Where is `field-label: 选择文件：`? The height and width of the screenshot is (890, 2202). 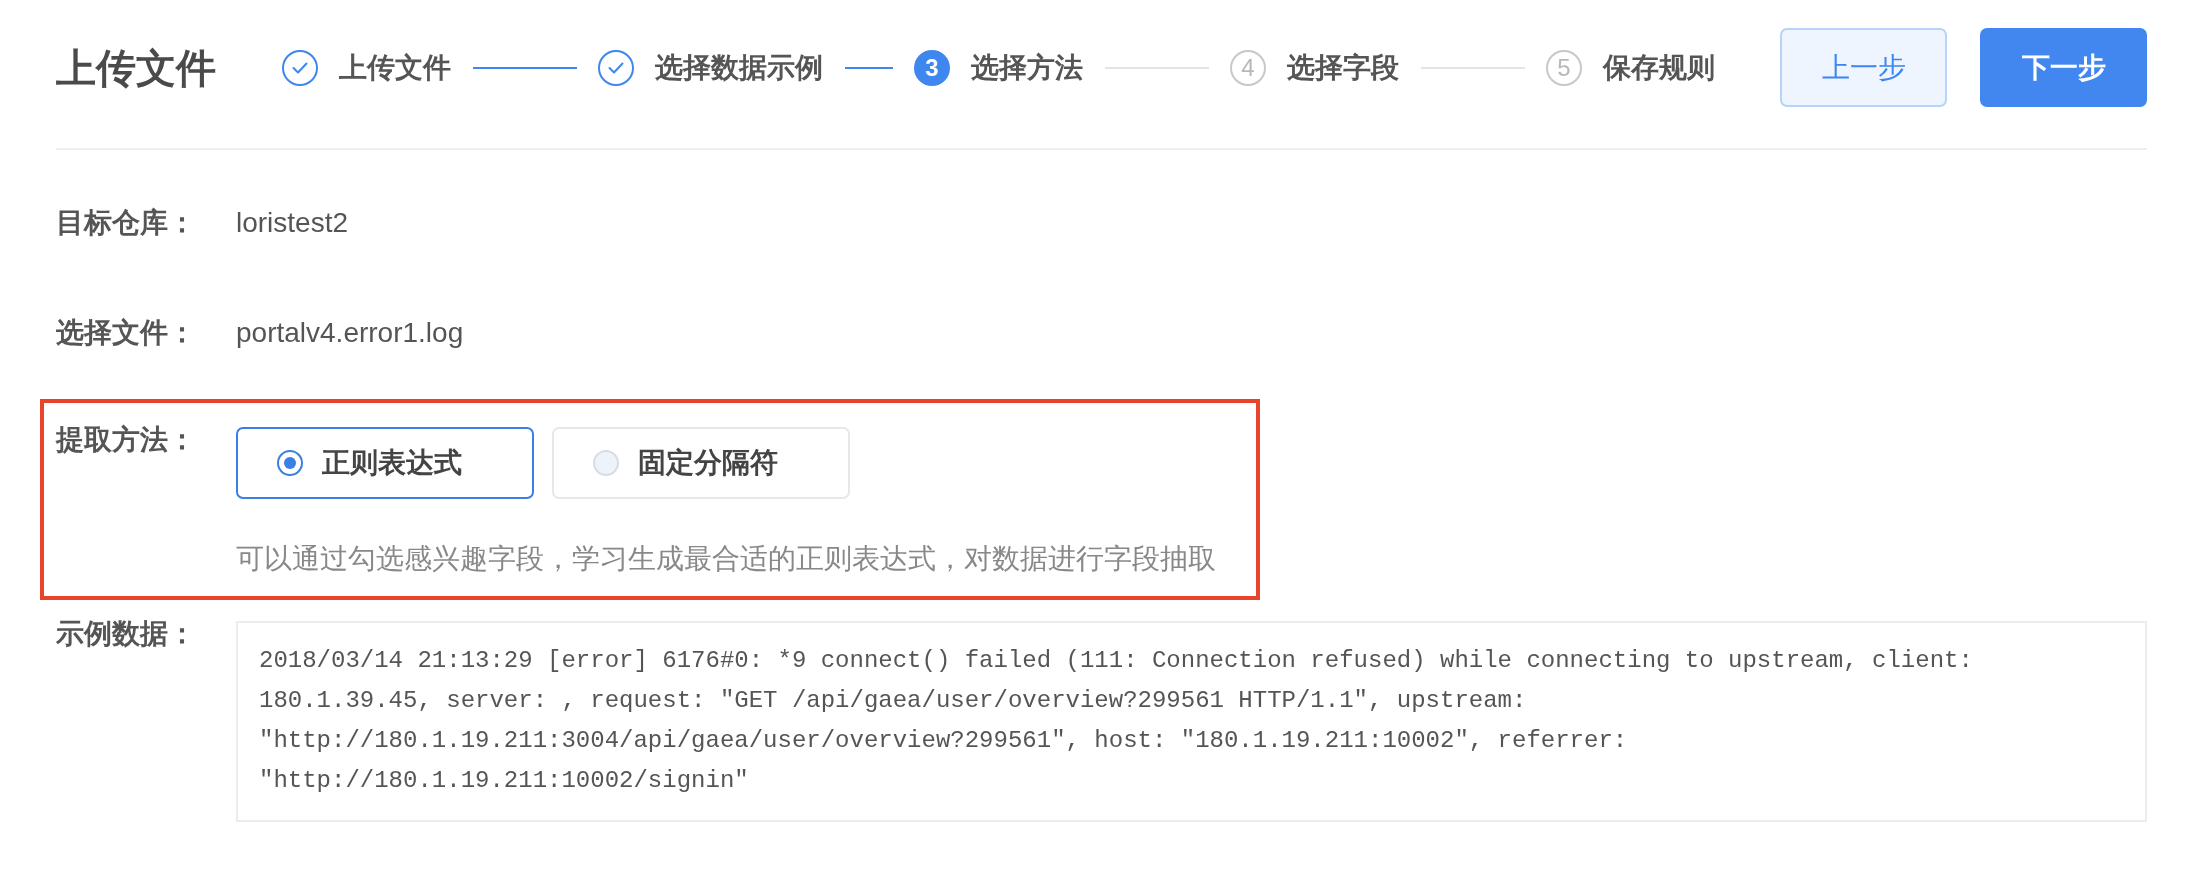 field-label: 选择文件： is located at coordinates (126, 333).